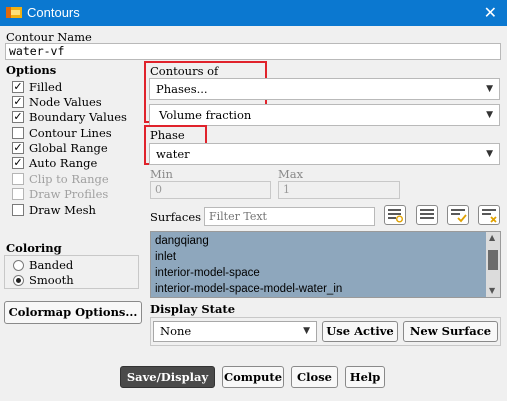  Describe the element at coordinates (18, 117) in the screenshot. I see `boundary-values-checkbox: ✓` at that location.